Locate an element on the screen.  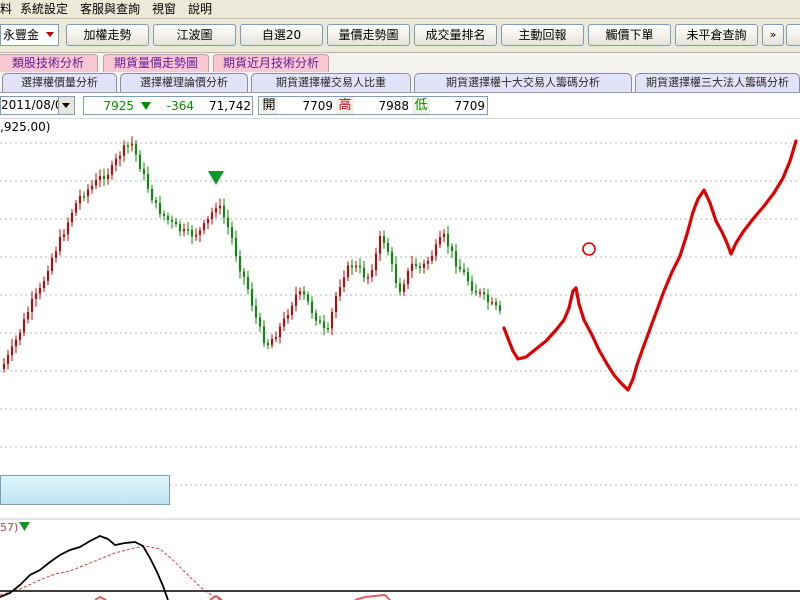
tab-futures-nearmonth-technical: 期貨近月技術分析 is located at coordinates (271, 63).